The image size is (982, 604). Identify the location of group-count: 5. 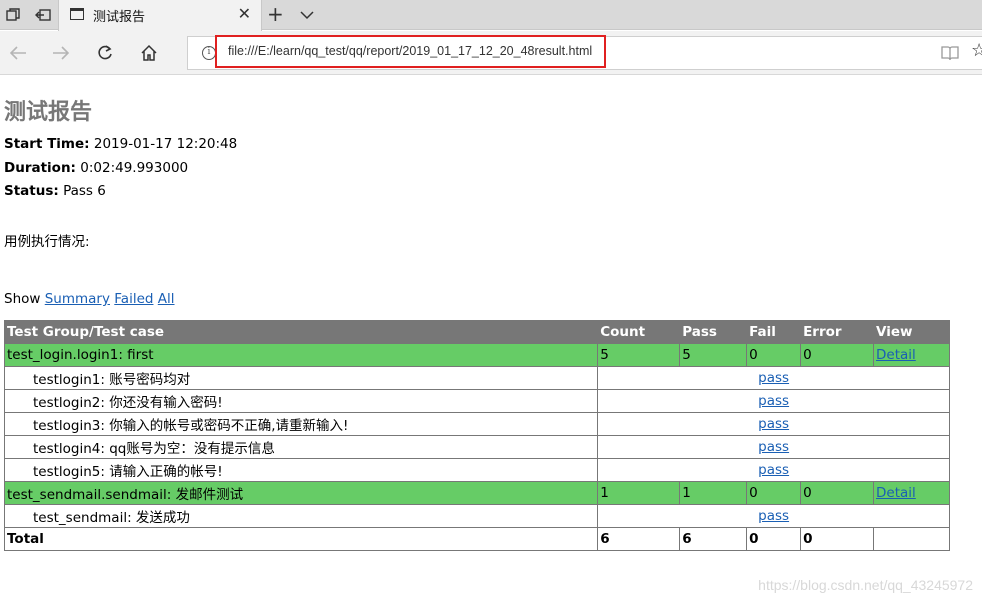
(639, 355).